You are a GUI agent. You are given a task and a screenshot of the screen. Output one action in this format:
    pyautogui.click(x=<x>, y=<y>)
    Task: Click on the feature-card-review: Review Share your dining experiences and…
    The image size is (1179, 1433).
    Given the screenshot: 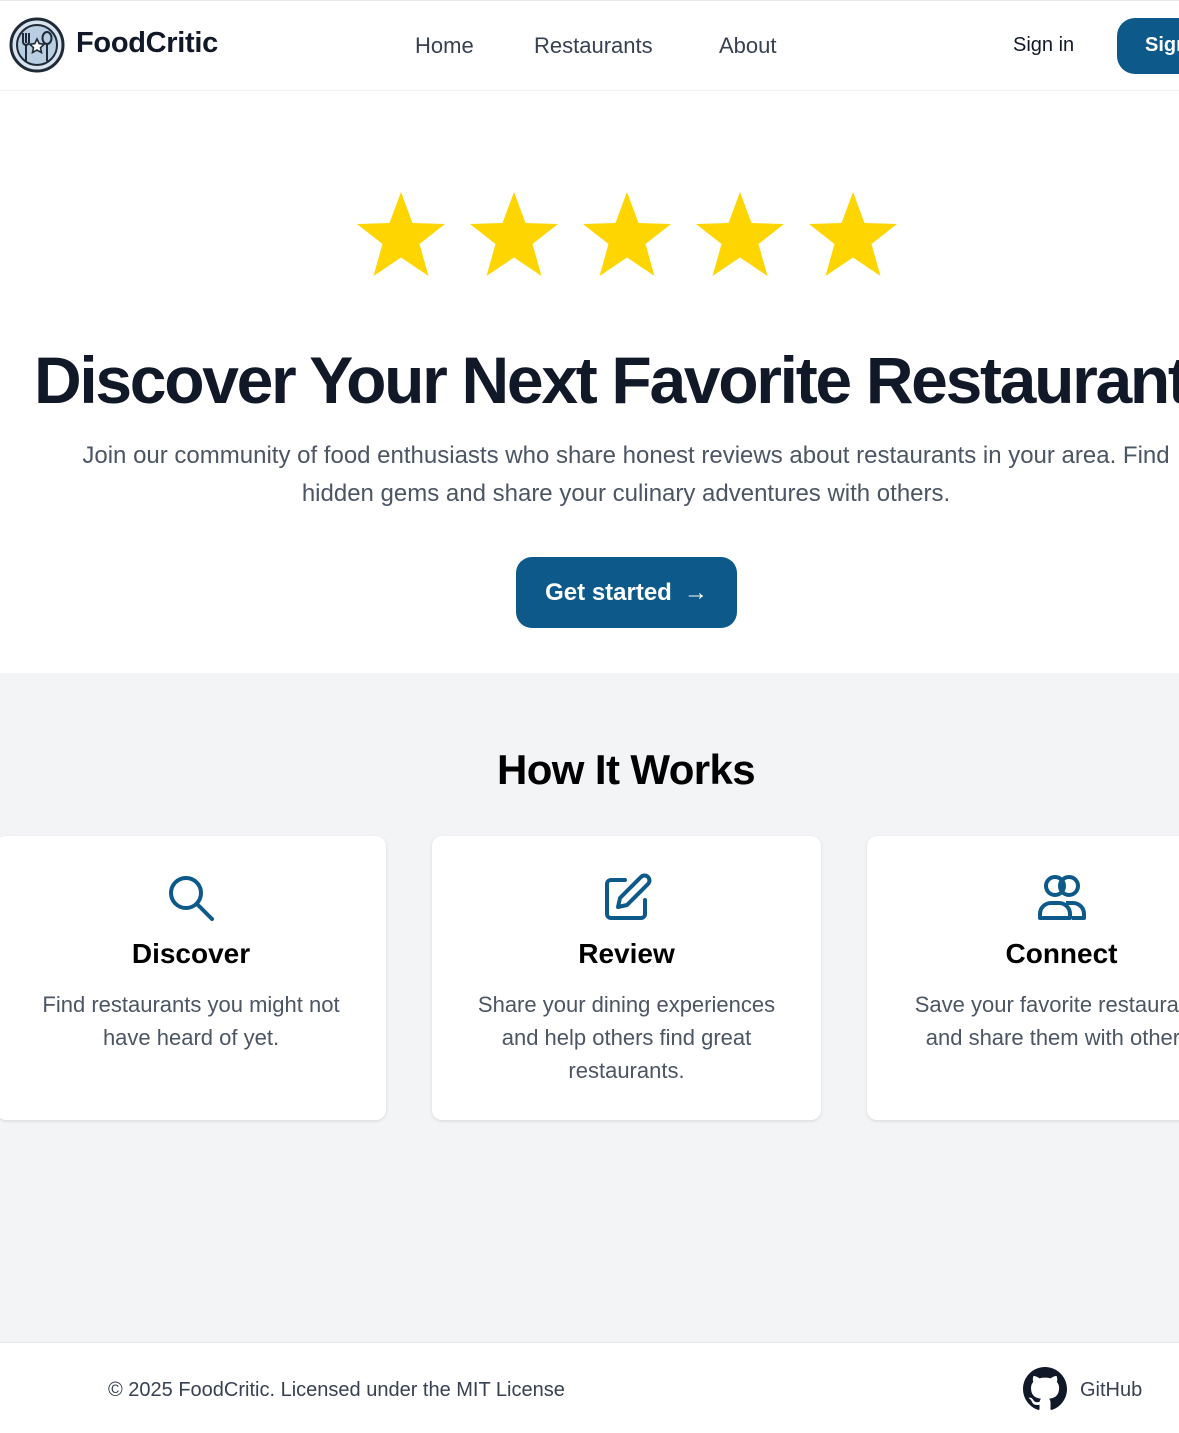 What is the action you would take?
    pyautogui.click(x=626, y=978)
    